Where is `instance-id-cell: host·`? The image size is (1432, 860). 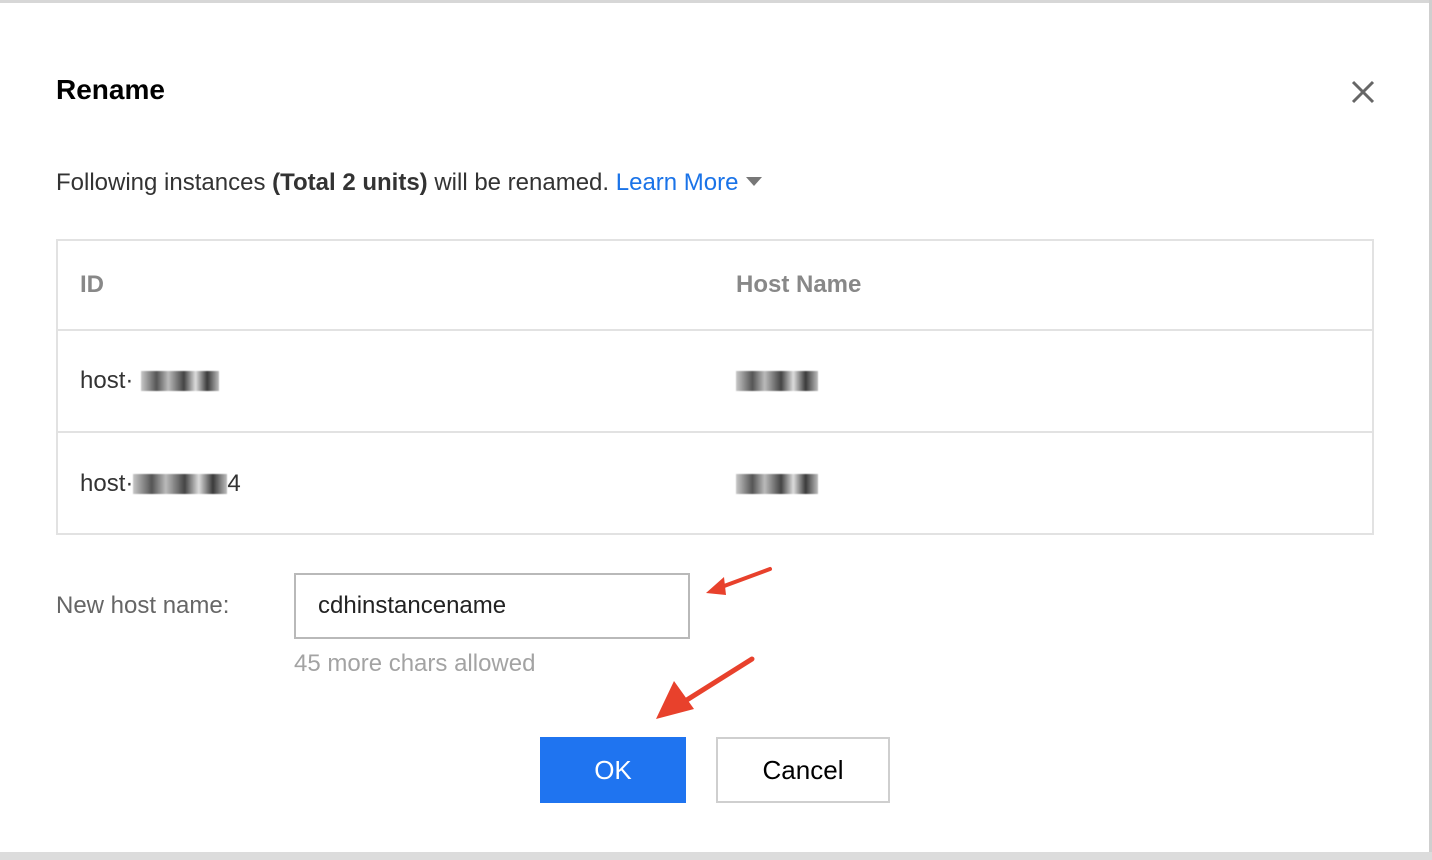
instance-id-cell: host· is located at coordinates (150, 381).